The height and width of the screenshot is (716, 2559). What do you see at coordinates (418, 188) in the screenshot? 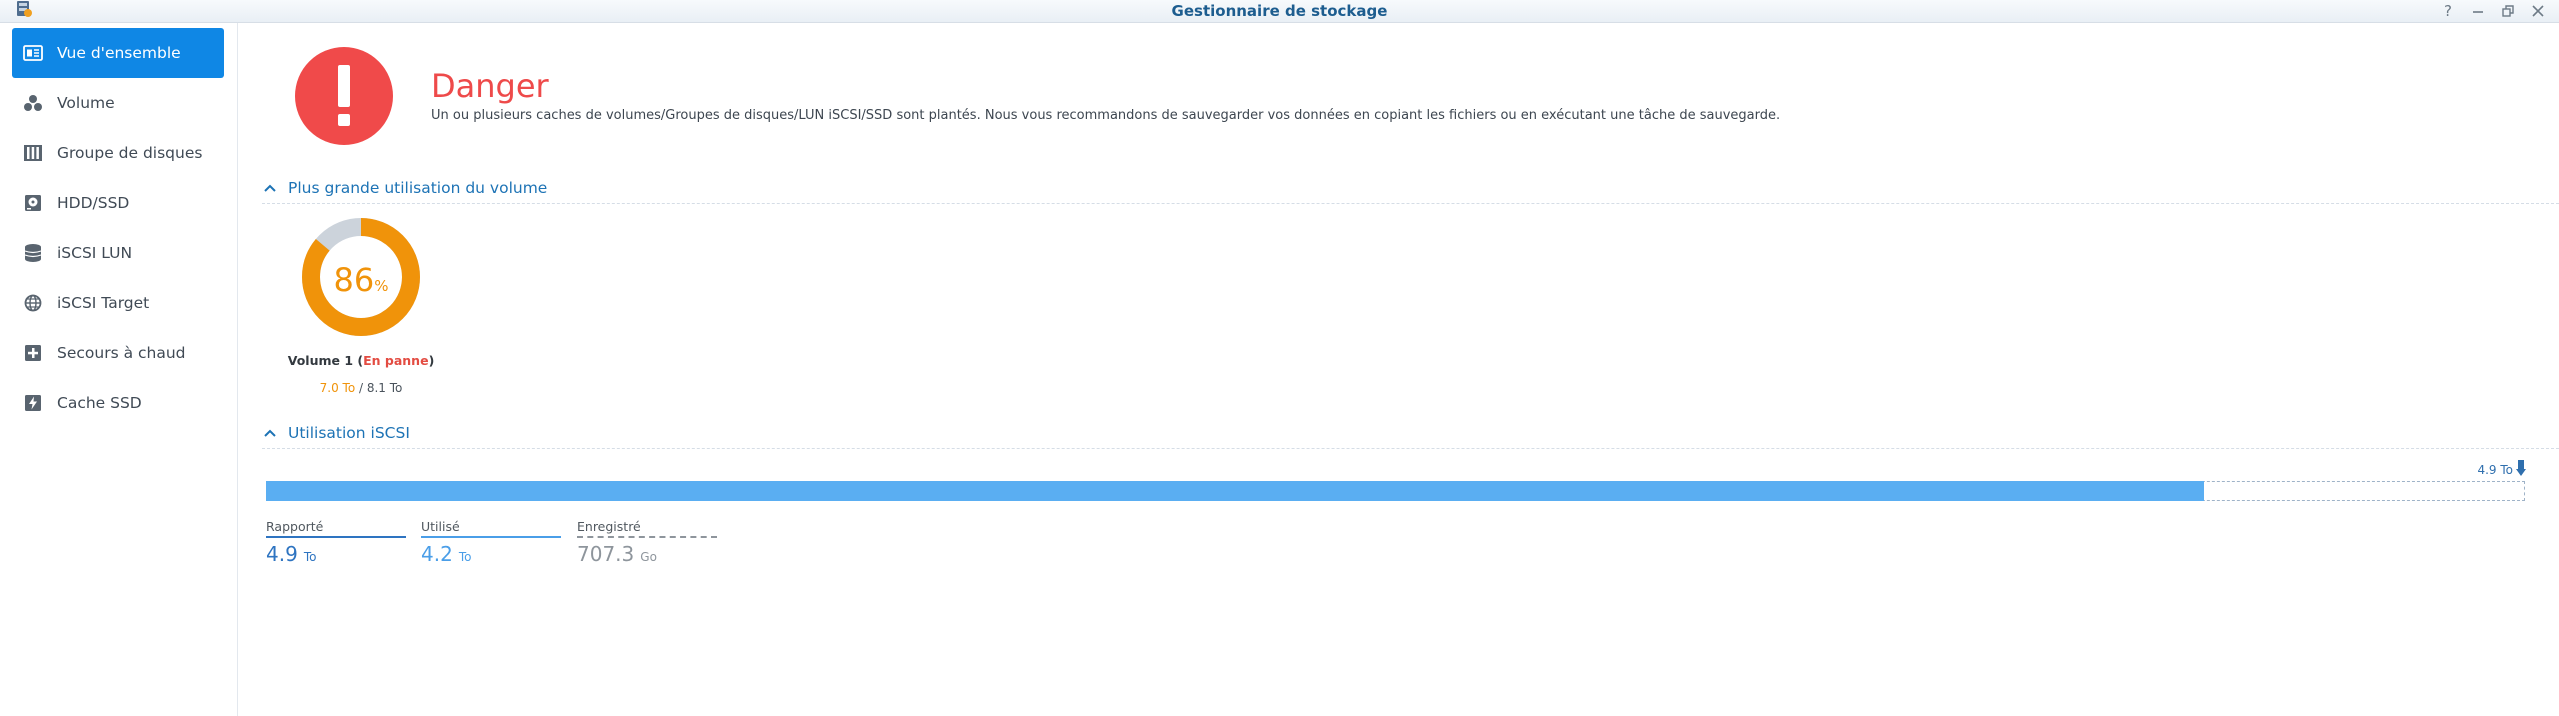
I see `section-title: Plus grande utilisation du volume` at bounding box center [418, 188].